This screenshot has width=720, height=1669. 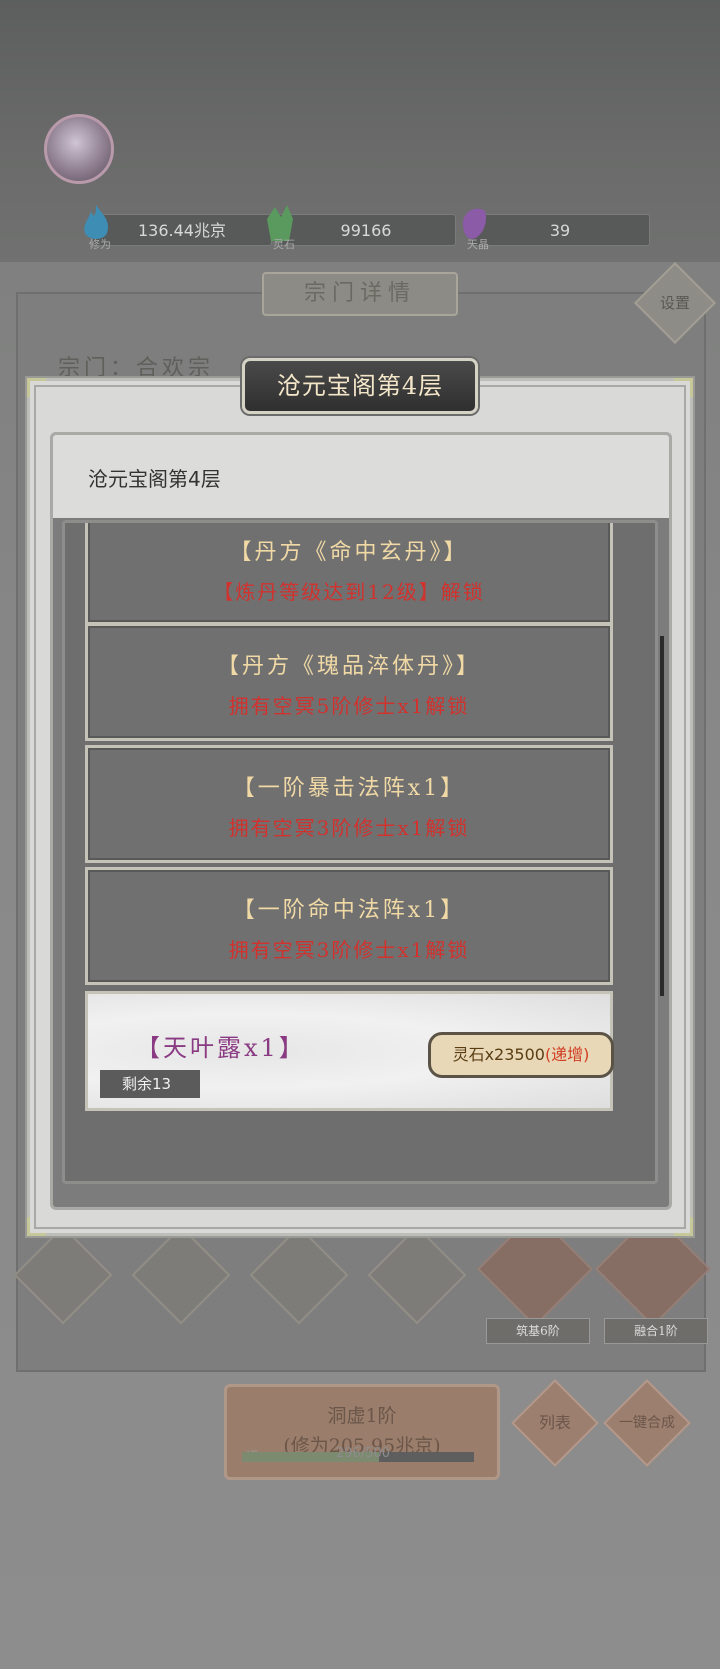 I want to click on heaven-crystal-icon, so click(x=475, y=223).